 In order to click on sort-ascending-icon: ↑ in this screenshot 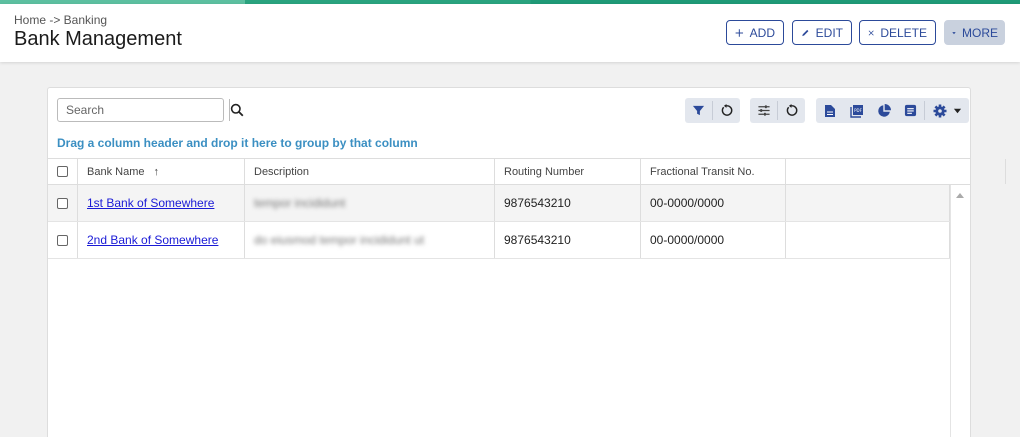, I will do `click(156, 171)`.